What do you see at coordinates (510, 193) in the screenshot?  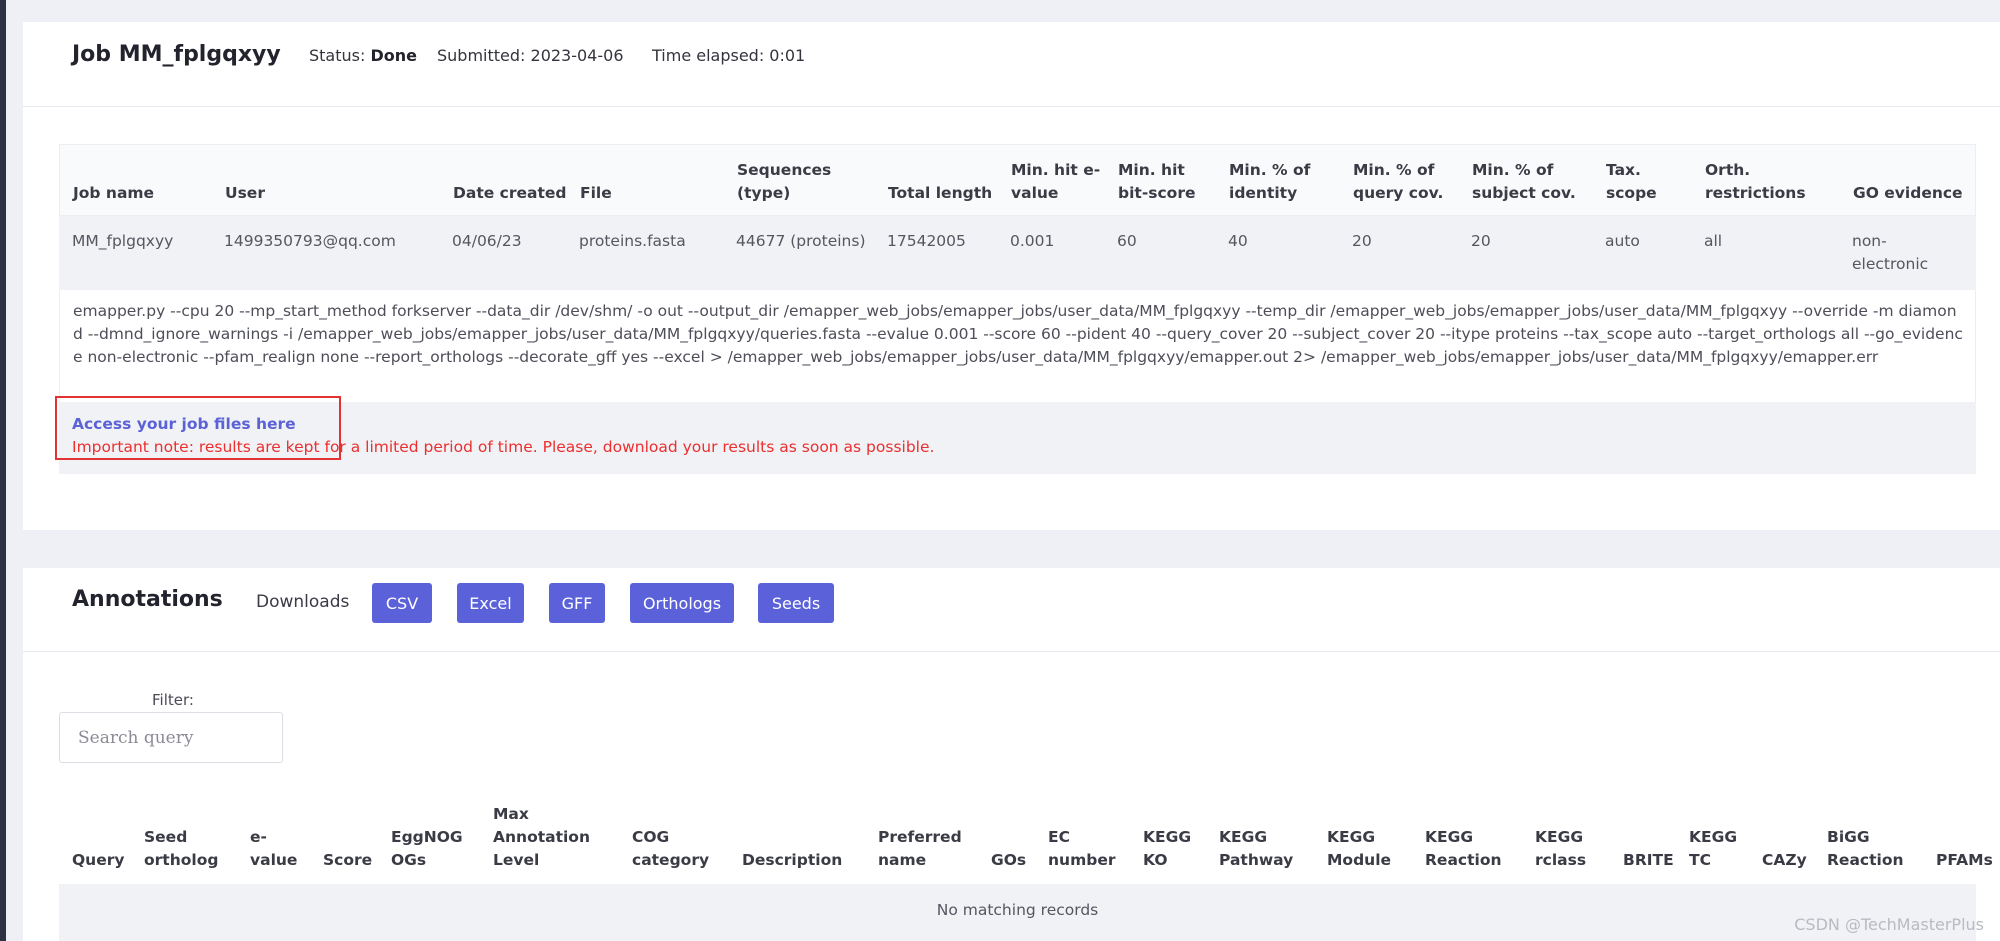 I see `th-date-created: Date created` at bounding box center [510, 193].